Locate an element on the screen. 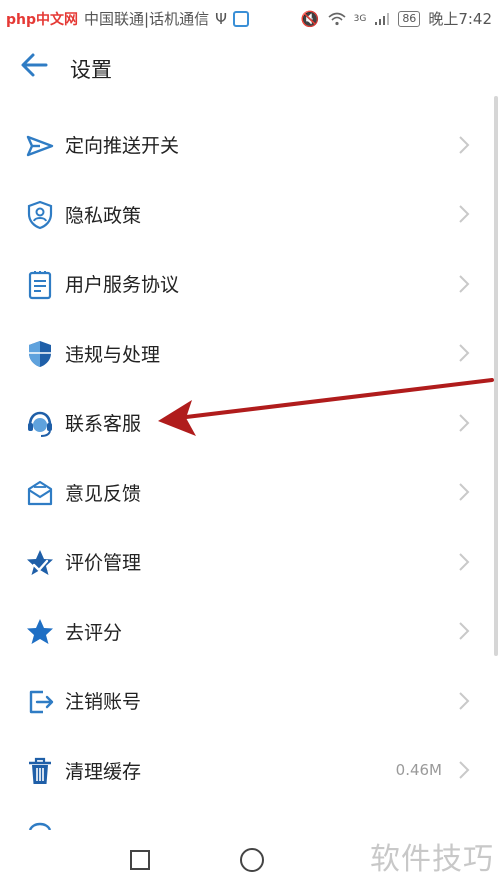 This screenshot has width=500, height=889. settings-item-user-agreement: 用户服务协议 is located at coordinates (250, 284).